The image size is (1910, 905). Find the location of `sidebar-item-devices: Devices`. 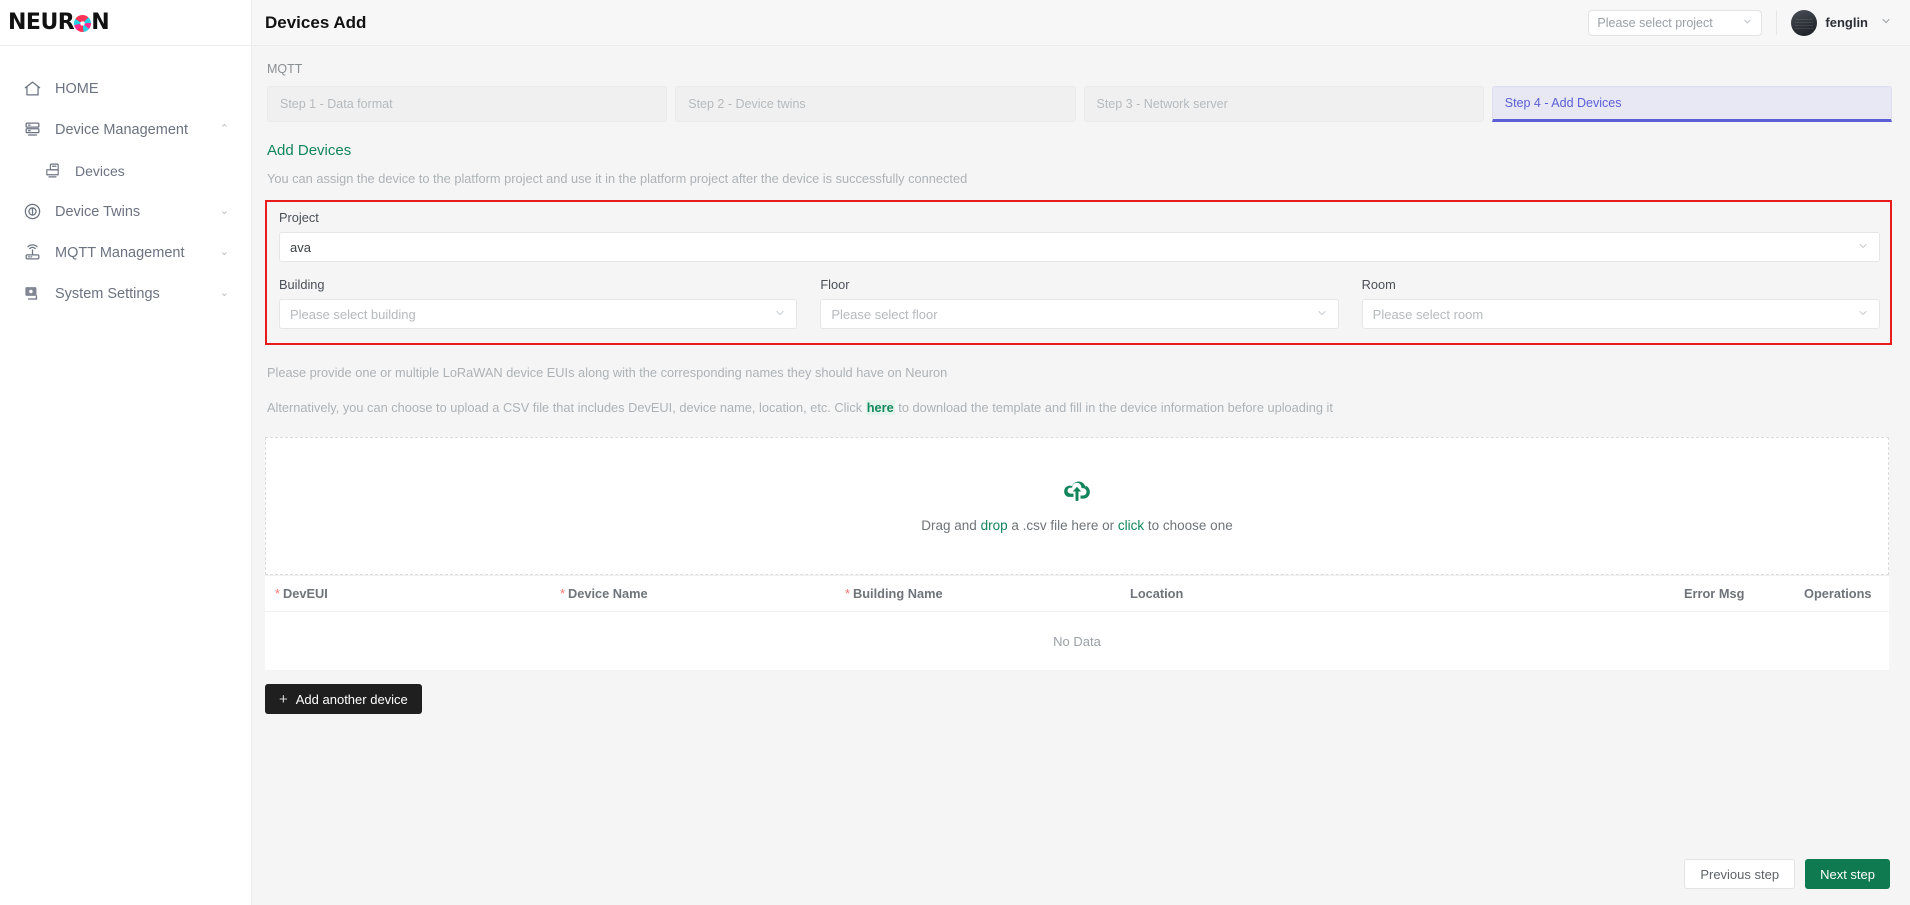

sidebar-item-devices: Devices is located at coordinates (125, 170).